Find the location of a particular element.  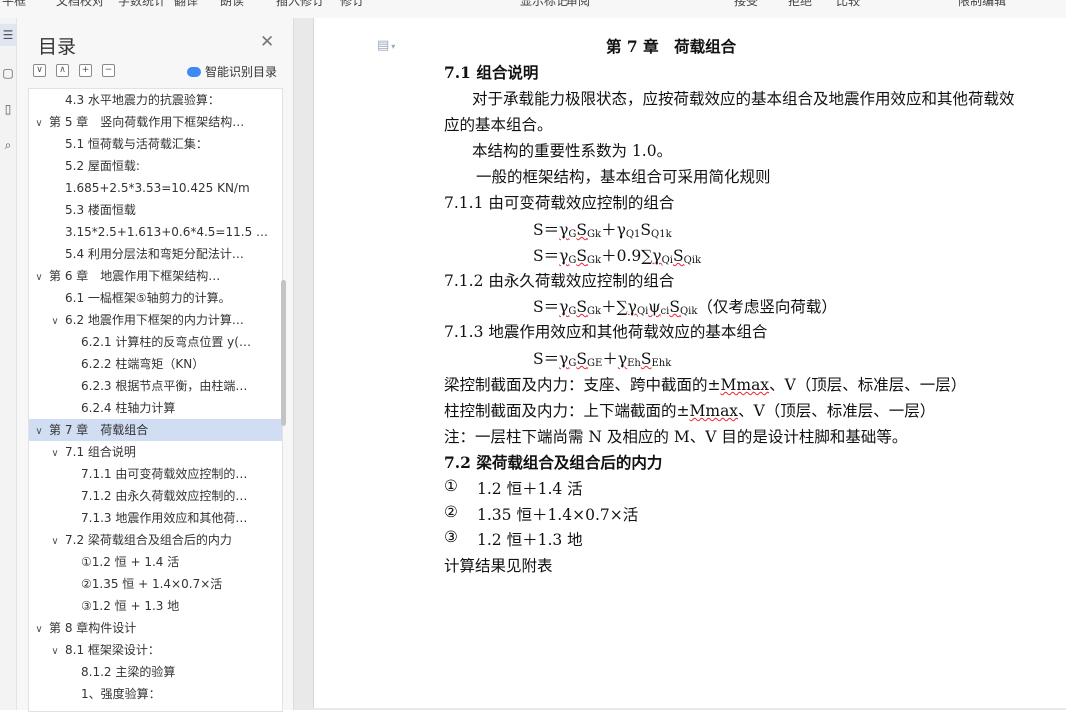

ribbon-item: 插入修订 is located at coordinates (300, 4).